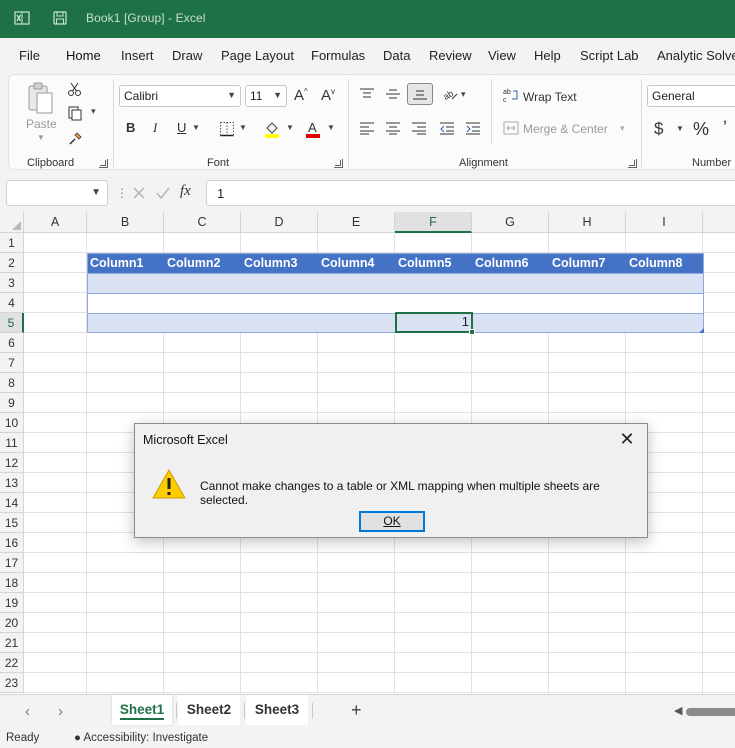 This screenshot has height=748, width=735. I want to click on font-family-select: Calibri ▼, so click(180, 96).